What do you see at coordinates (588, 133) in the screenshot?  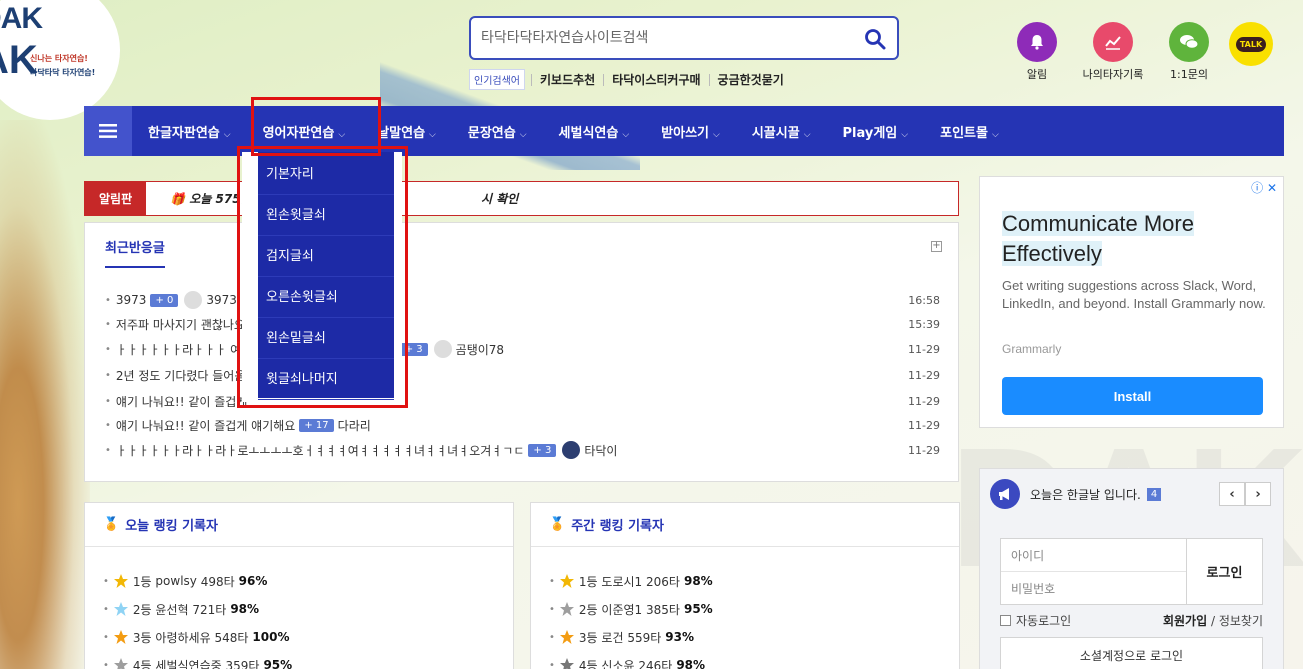 I see `nav-item-label: 세벌식연습` at bounding box center [588, 133].